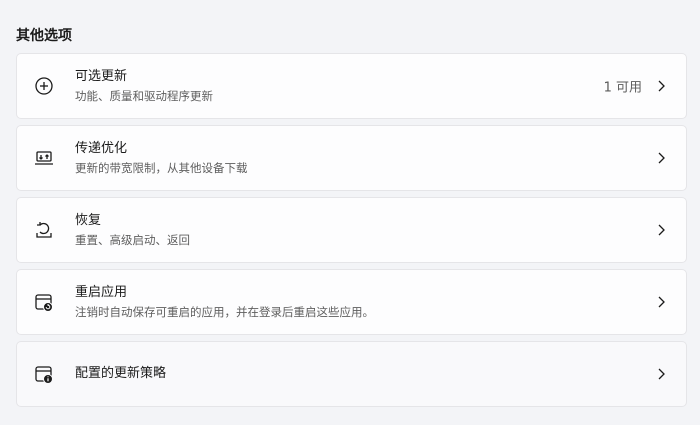  I want to click on recovery-item: 恢复 重置、高级启动、返回, so click(351, 230).